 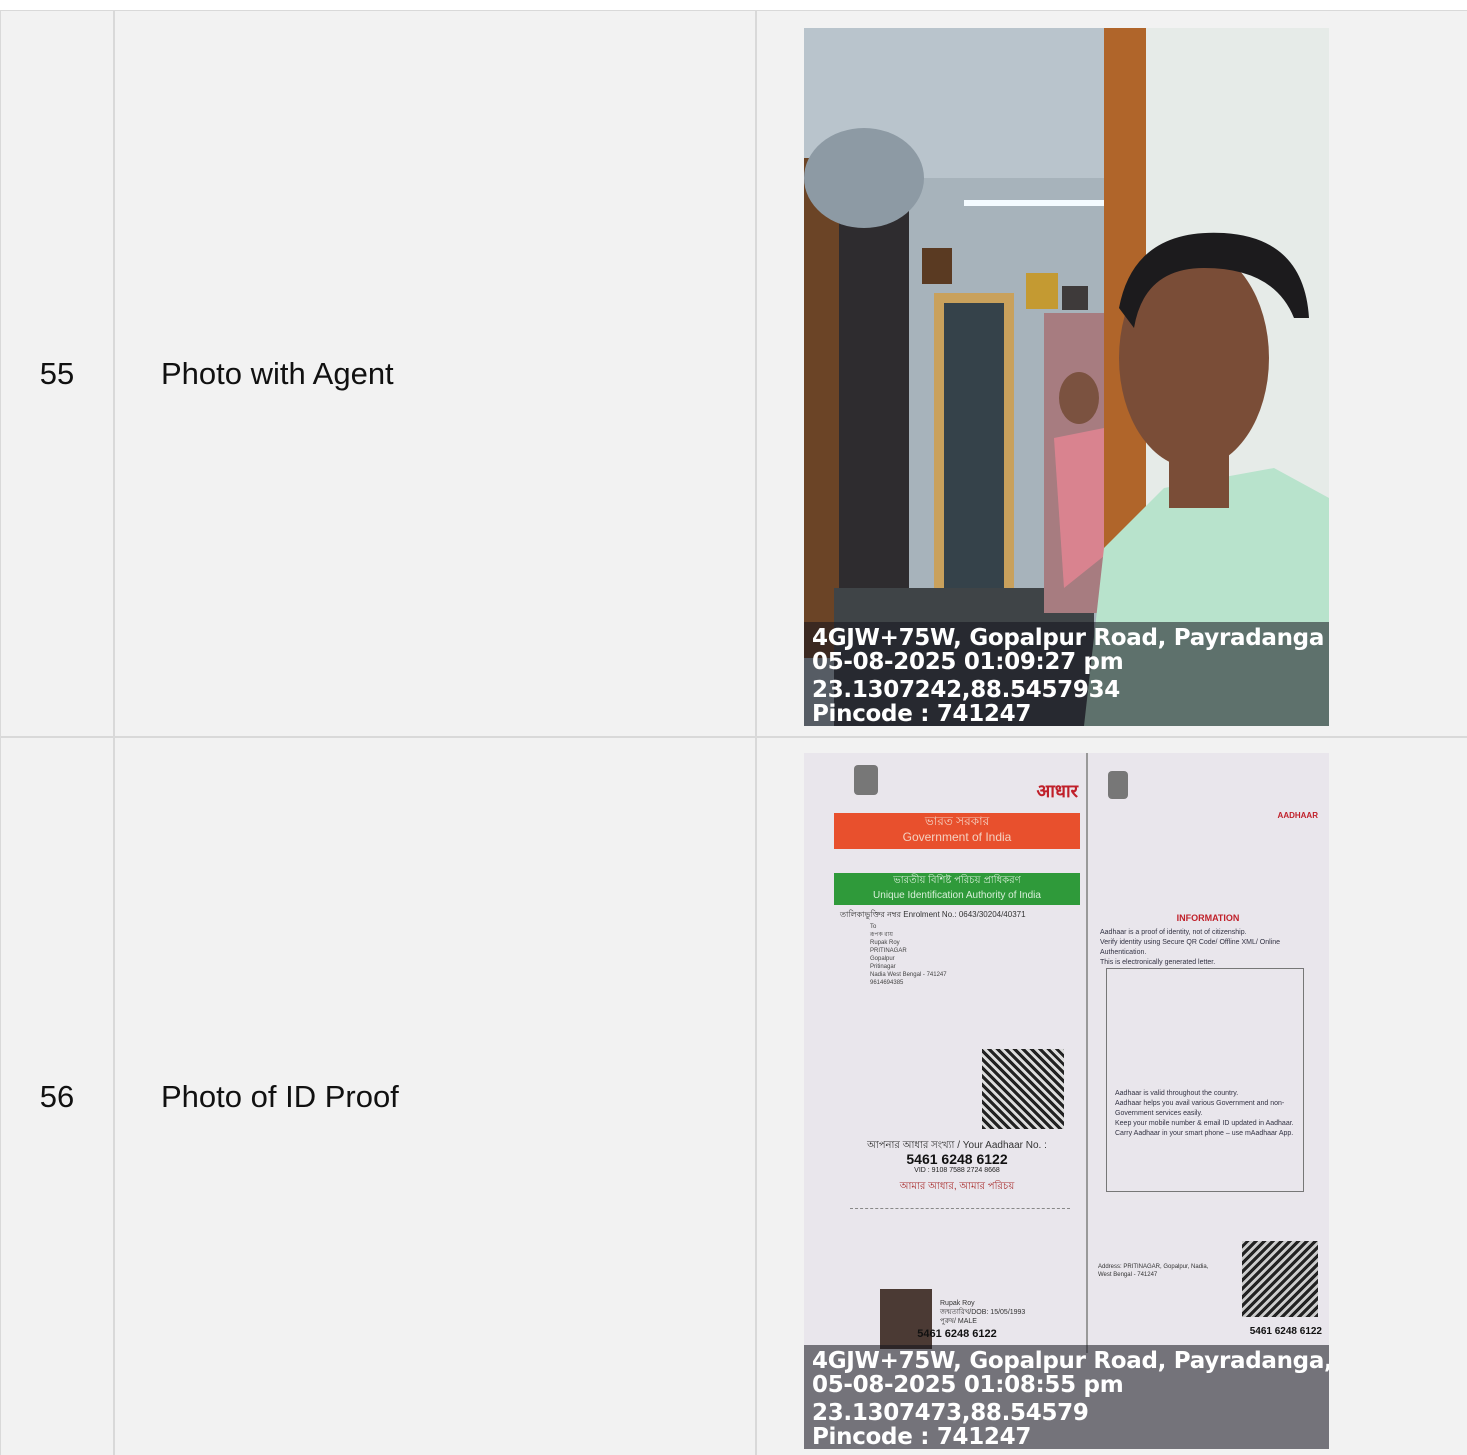 What do you see at coordinates (885, 943) in the screenshot?
I see `address-line: Rupak Roy` at bounding box center [885, 943].